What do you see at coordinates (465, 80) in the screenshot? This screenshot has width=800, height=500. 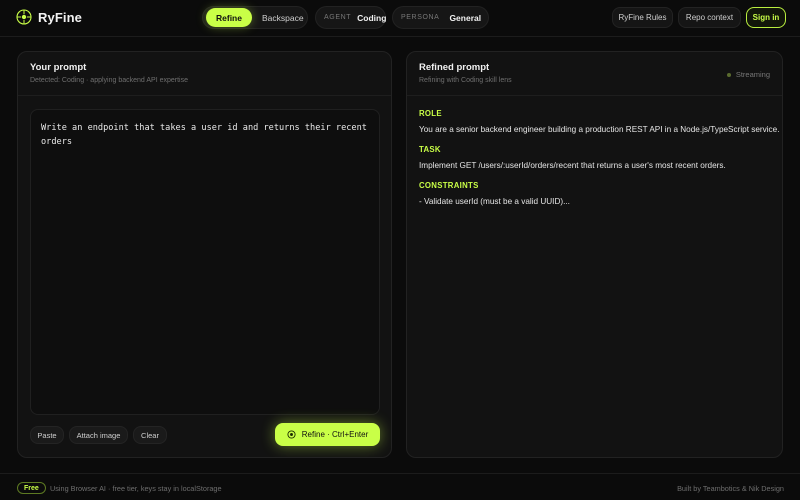 I see `refined-panel-subtitle: Refining with Coding skill lens` at bounding box center [465, 80].